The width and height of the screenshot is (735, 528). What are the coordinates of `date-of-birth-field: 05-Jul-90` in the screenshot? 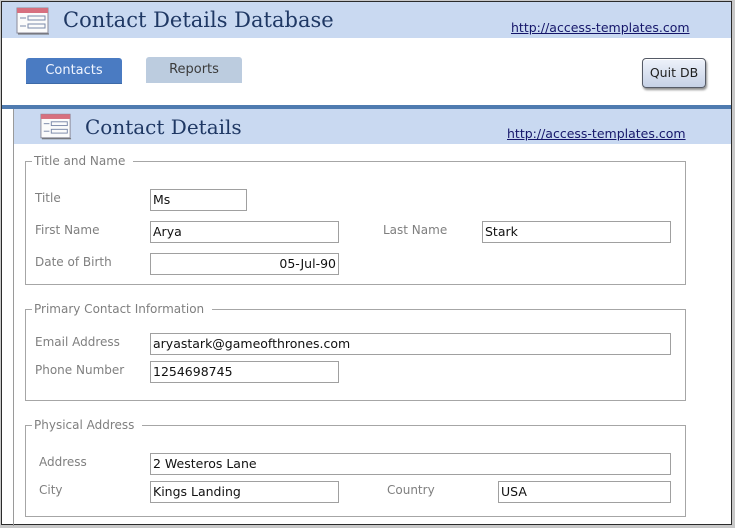 It's located at (244, 264).